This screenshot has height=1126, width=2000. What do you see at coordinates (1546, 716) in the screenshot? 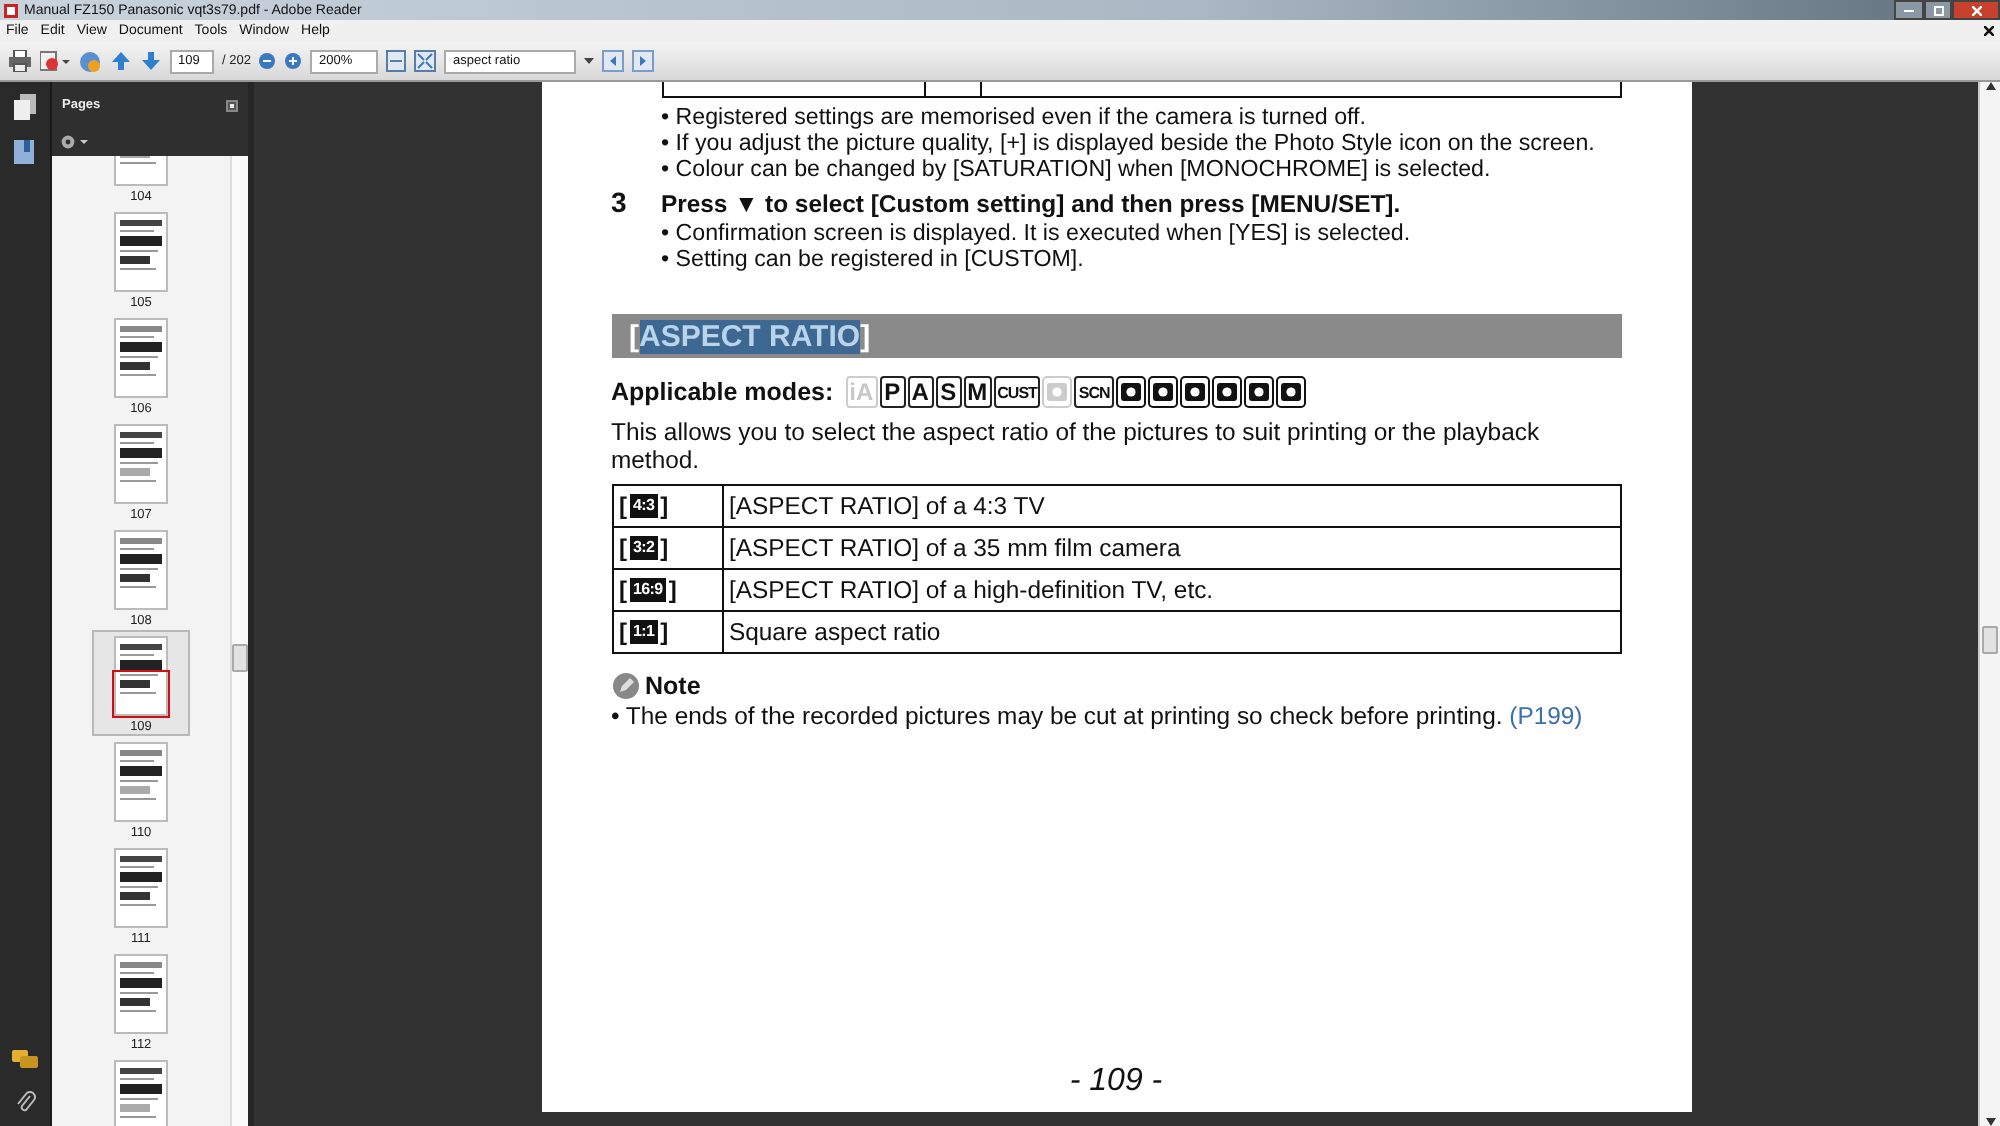
I see `page-link: (P199)` at bounding box center [1546, 716].